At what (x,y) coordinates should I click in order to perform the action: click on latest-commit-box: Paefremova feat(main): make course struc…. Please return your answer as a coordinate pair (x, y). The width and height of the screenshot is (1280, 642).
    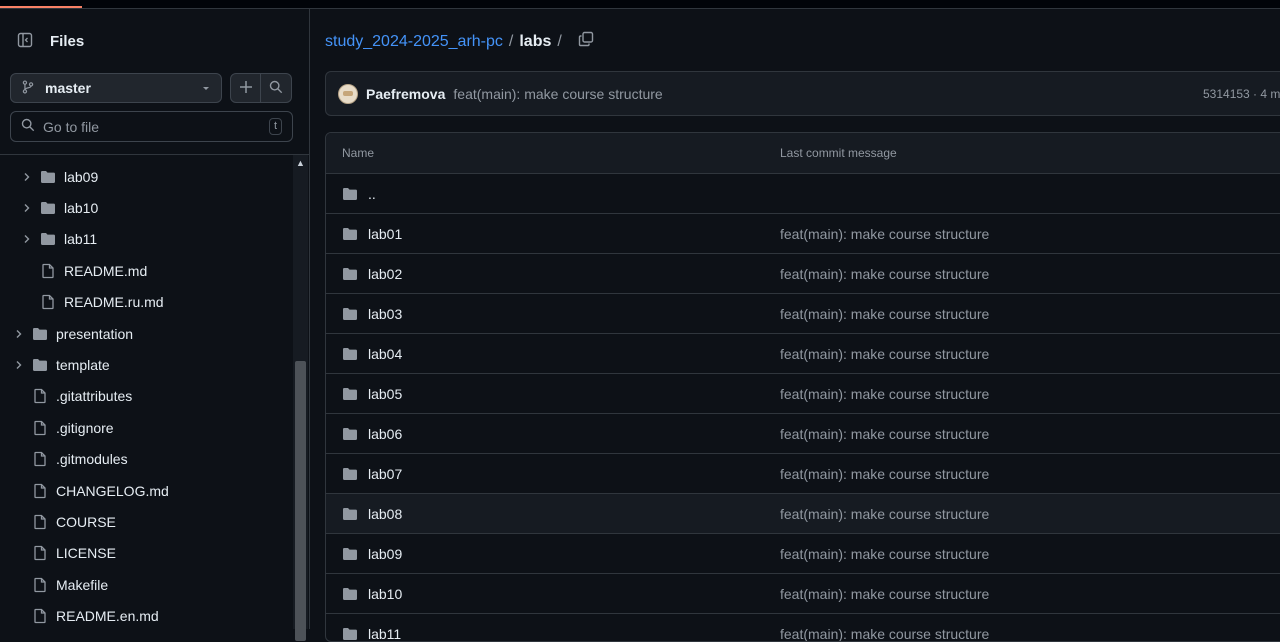
    Looking at the image, I should click on (802, 93).